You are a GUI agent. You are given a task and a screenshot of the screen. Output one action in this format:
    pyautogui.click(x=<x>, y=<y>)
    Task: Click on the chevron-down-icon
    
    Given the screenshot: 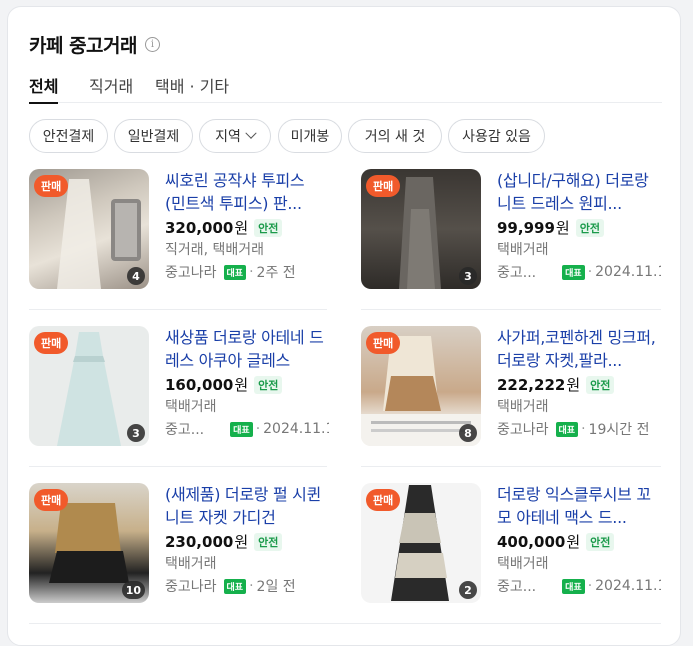 What is the action you would take?
    pyautogui.click(x=251, y=133)
    